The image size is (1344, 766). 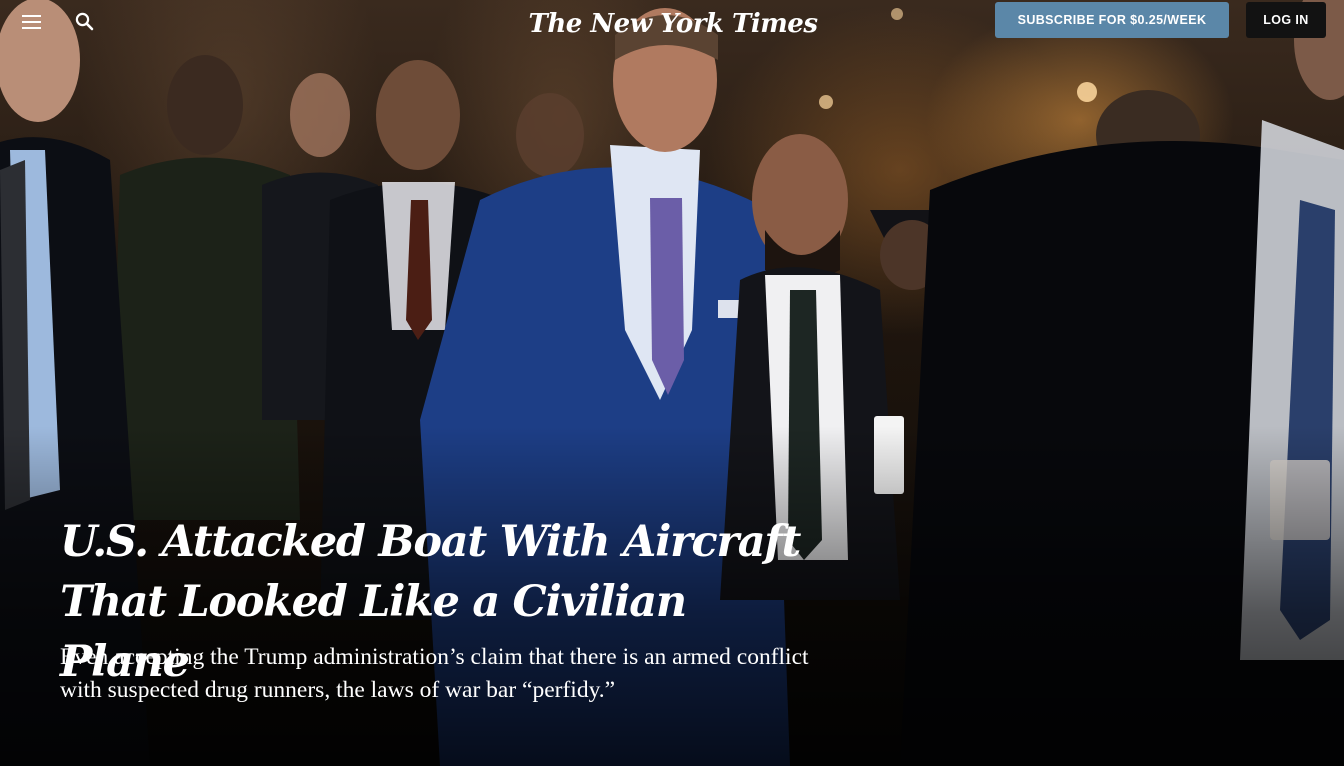 I want to click on search-icon, so click(x=85, y=22).